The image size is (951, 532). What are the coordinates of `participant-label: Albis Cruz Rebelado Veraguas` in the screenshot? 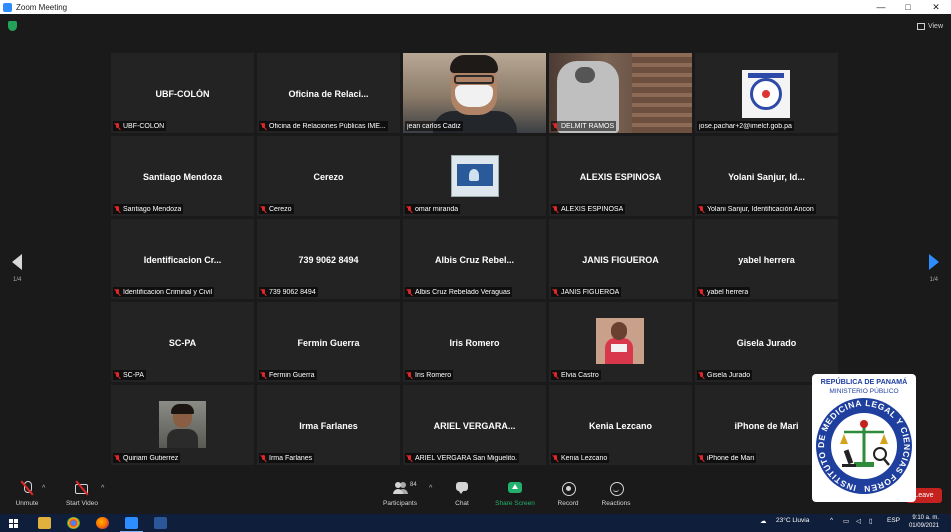 It's located at (459, 292).